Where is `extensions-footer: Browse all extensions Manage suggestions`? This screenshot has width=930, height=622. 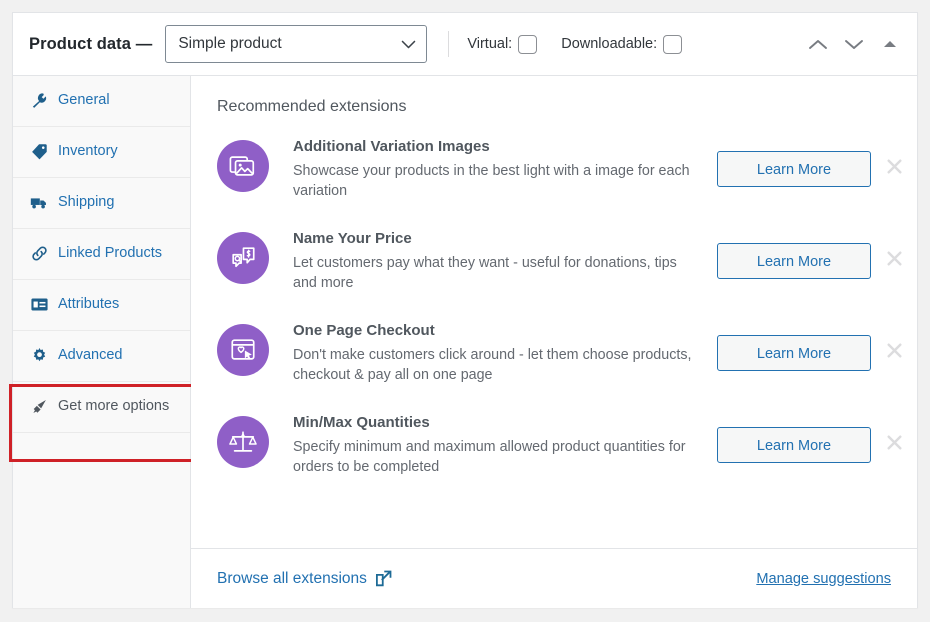 extensions-footer: Browse all extensions Manage suggestions is located at coordinates (554, 578).